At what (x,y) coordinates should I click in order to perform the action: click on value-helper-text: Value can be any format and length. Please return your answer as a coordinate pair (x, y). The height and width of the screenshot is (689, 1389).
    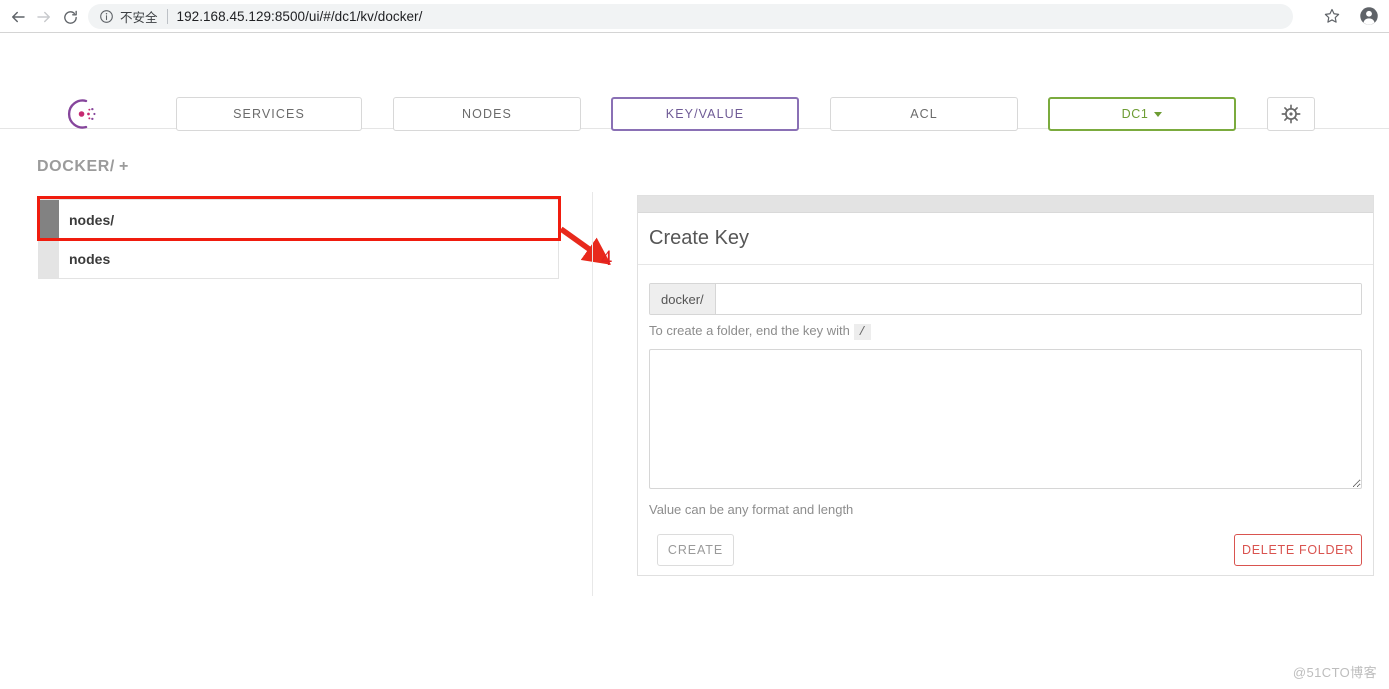
    Looking at the image, I should click on (751, 509).